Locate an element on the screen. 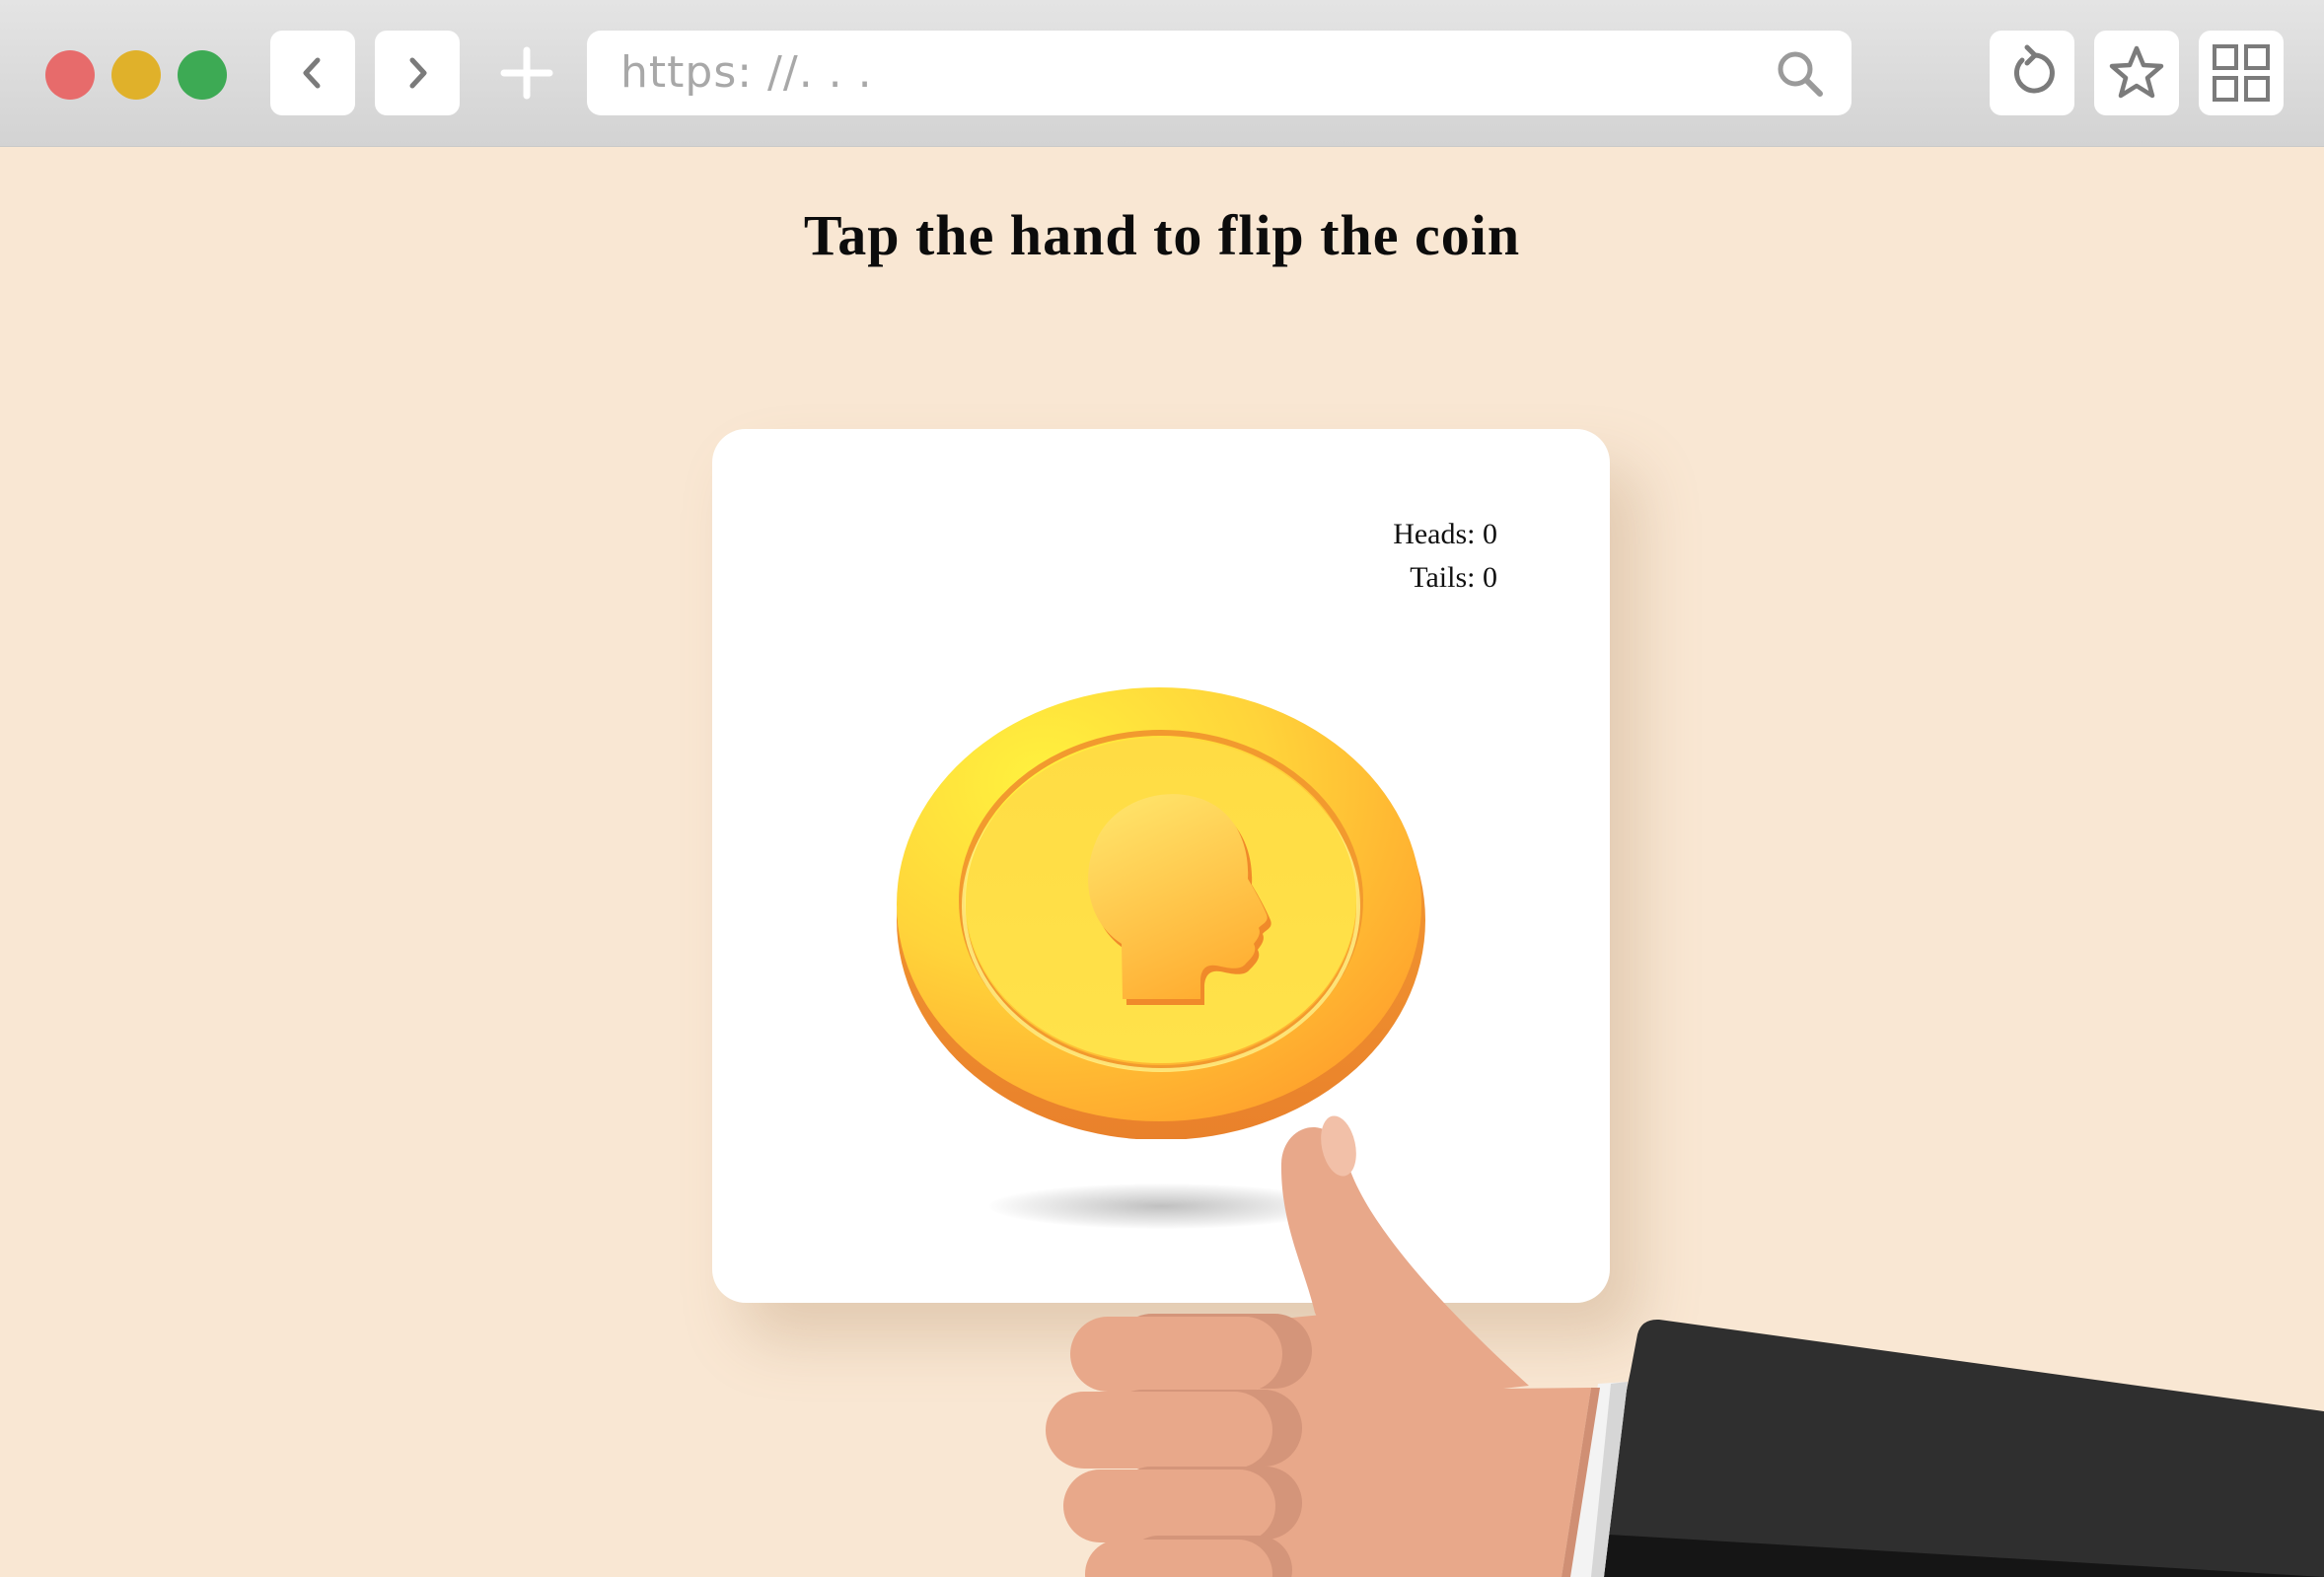 This screenshot has height=1577, width=2324. tabs-overview-button is located at coordinates (2241, 73).